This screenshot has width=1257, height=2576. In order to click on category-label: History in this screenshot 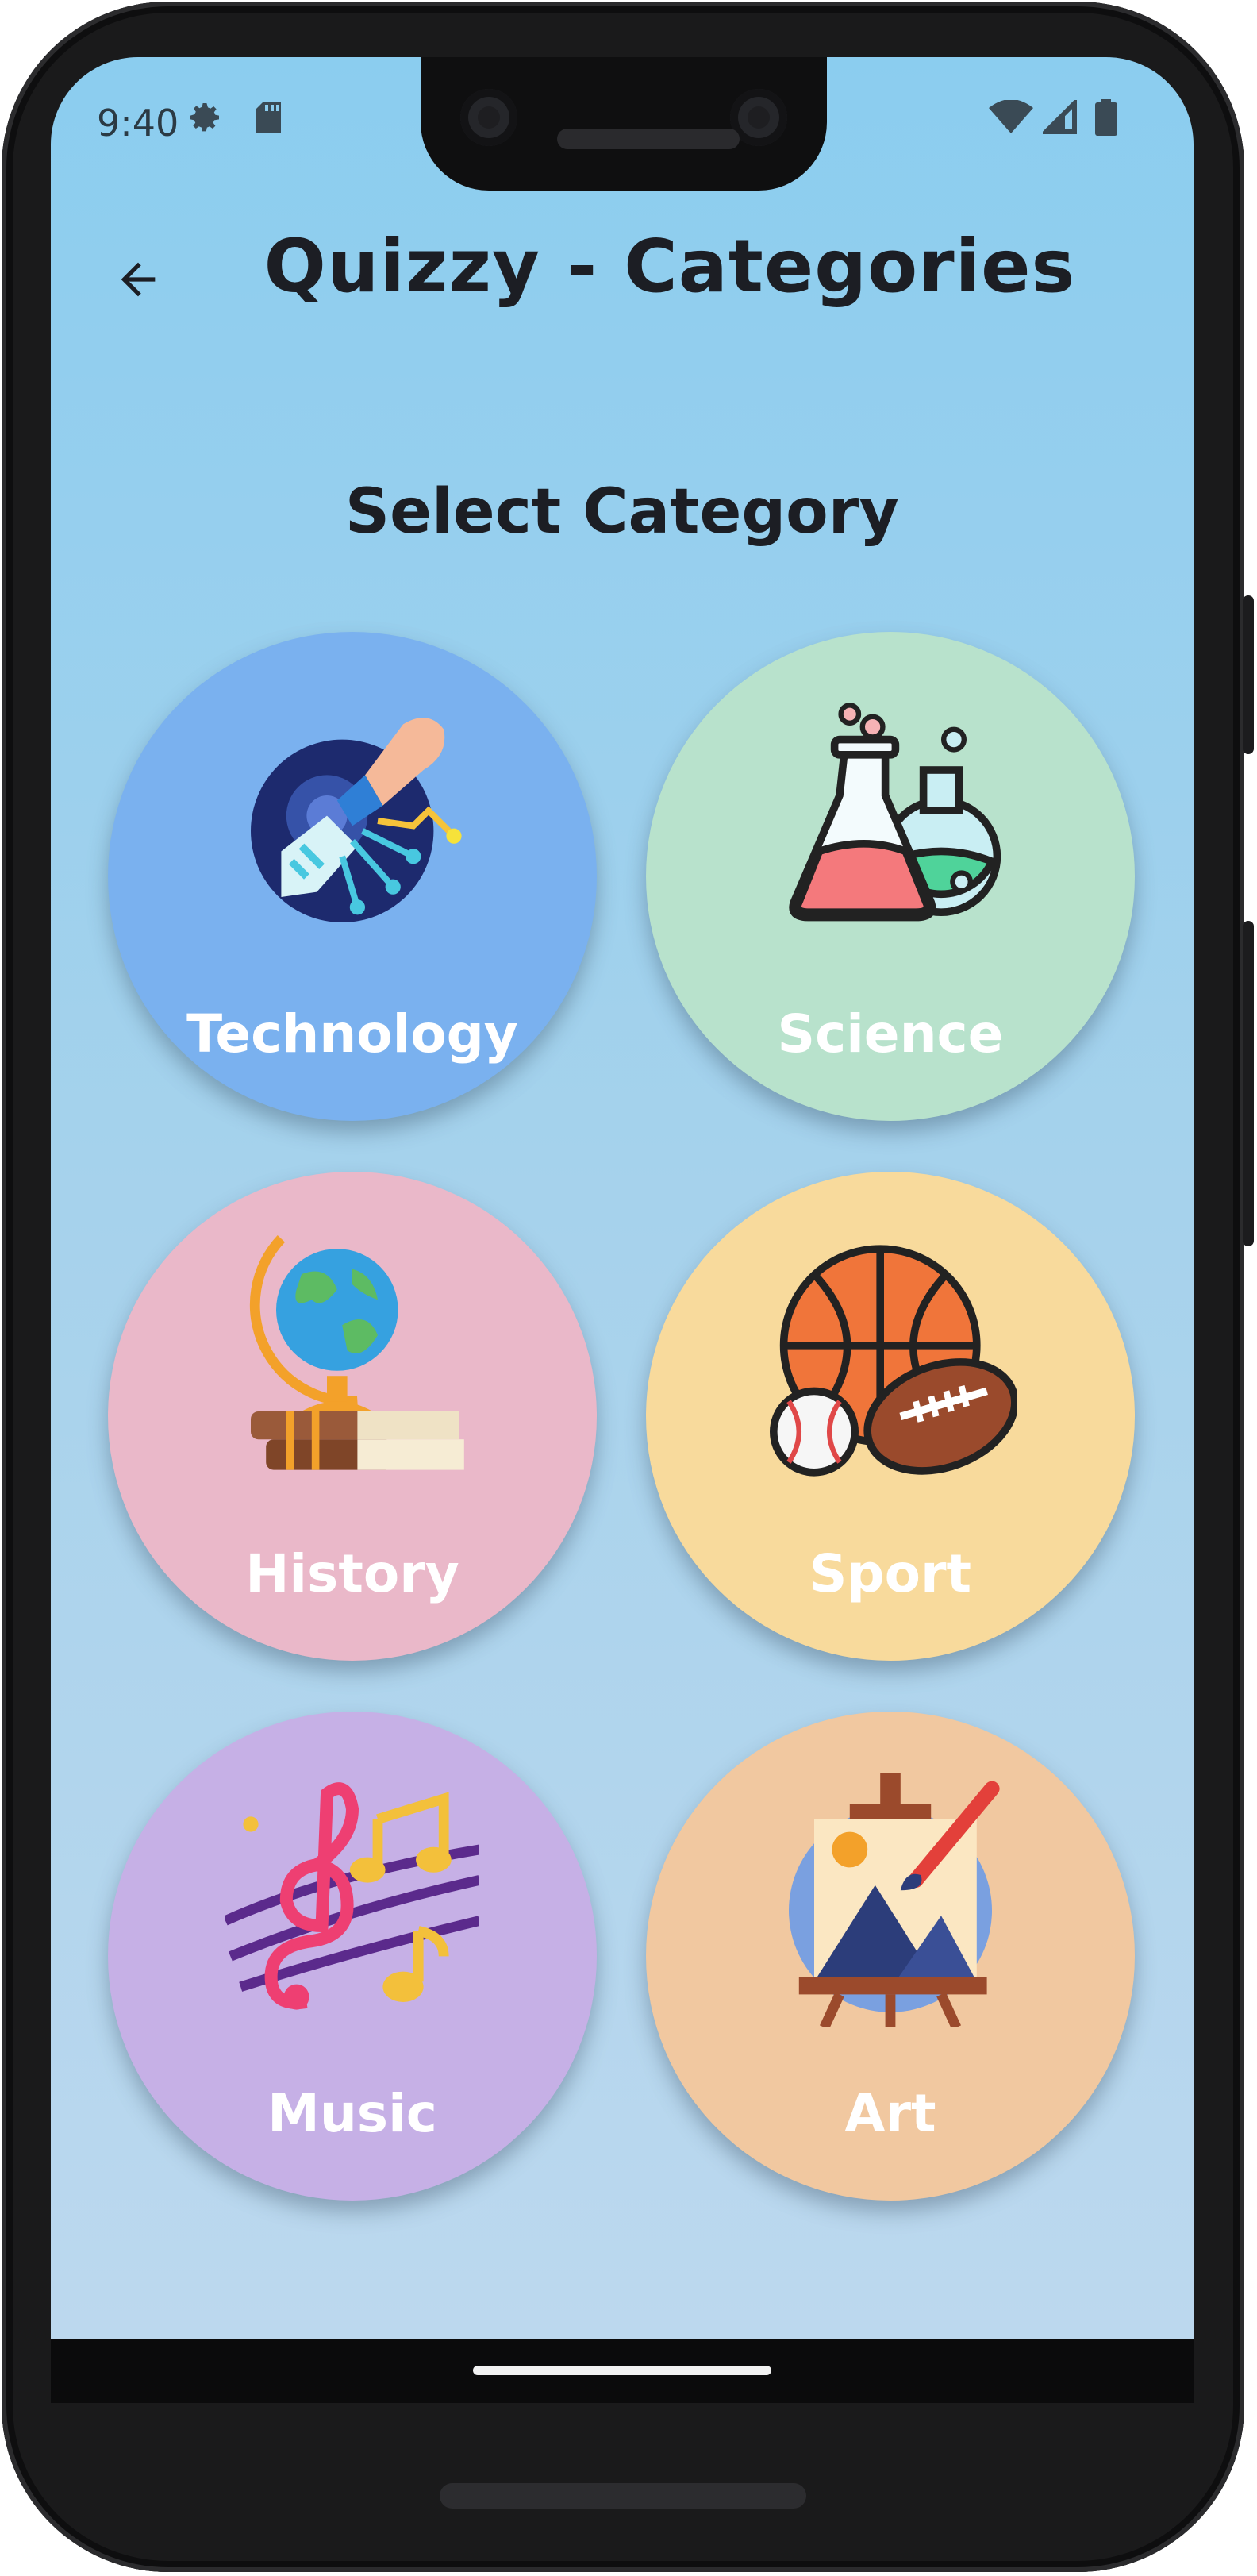, I will do `click(352, 1573)`.